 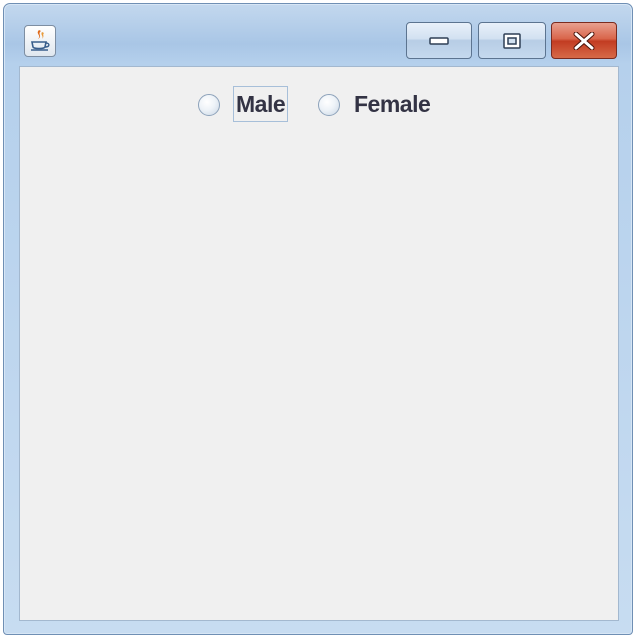 I want to click on title-bar, so click(x=318, y=35).